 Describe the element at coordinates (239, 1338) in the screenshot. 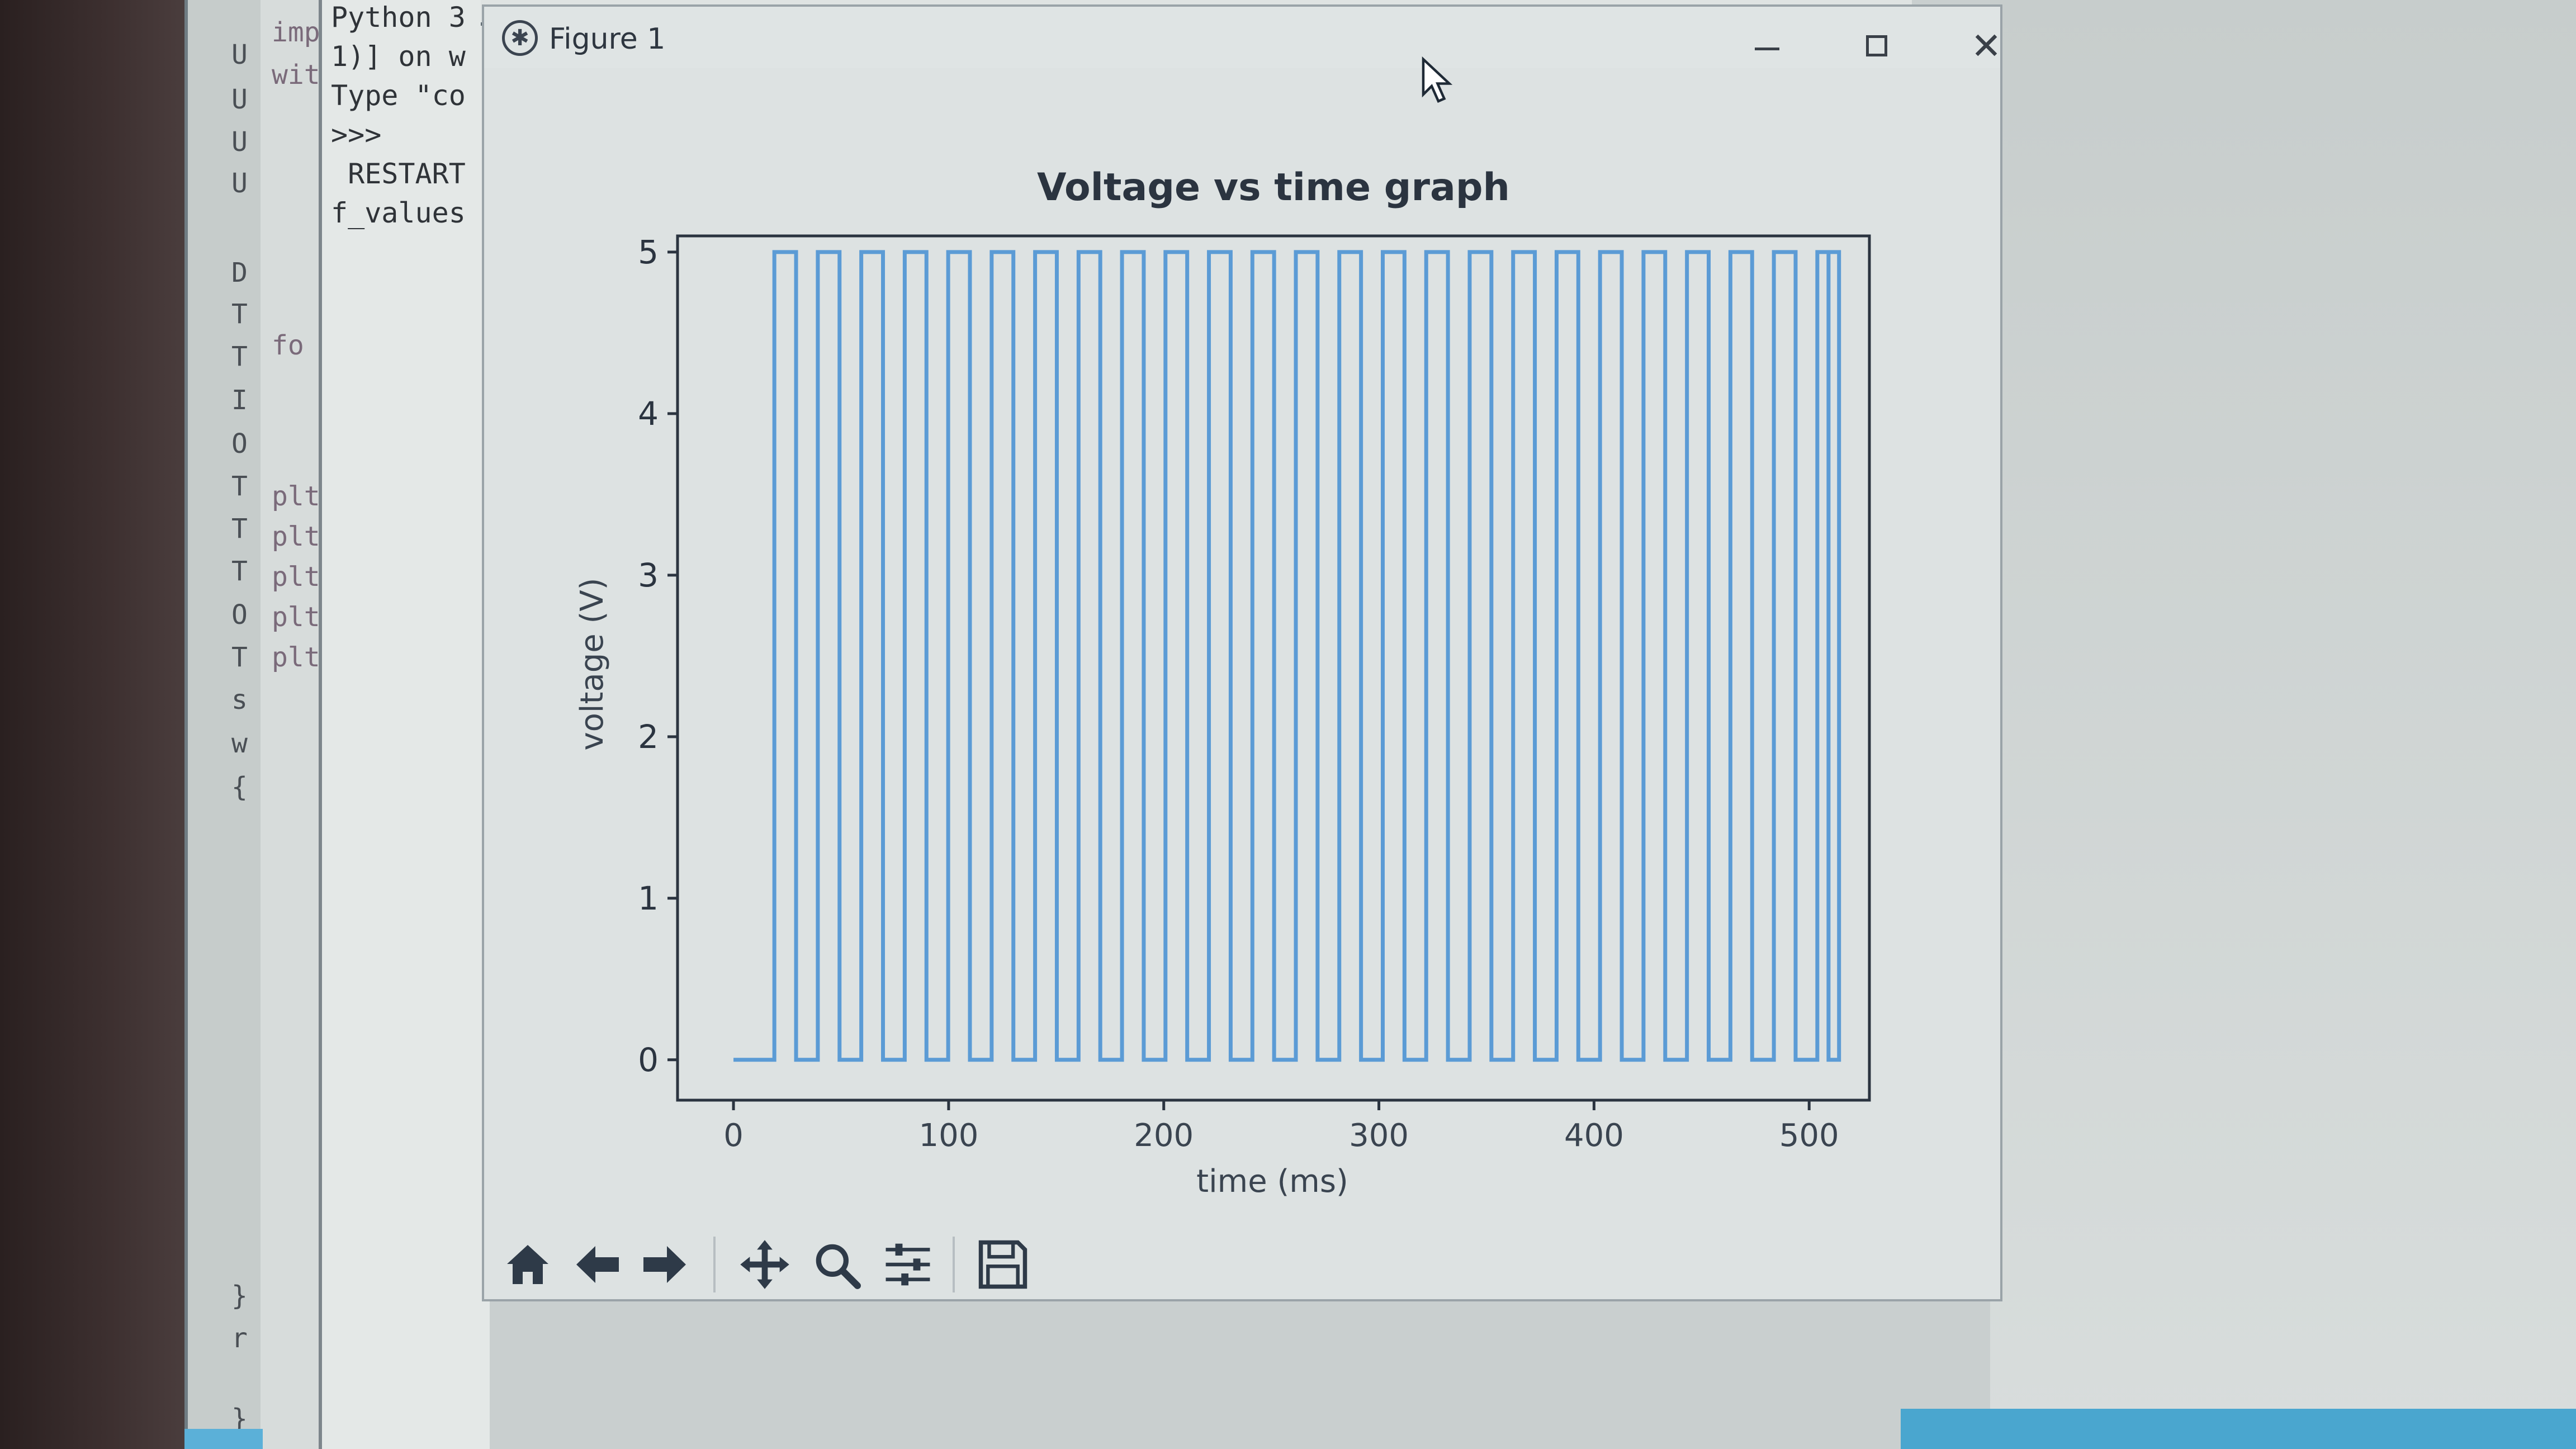

I see `editor-gutter-char: r` at that location.